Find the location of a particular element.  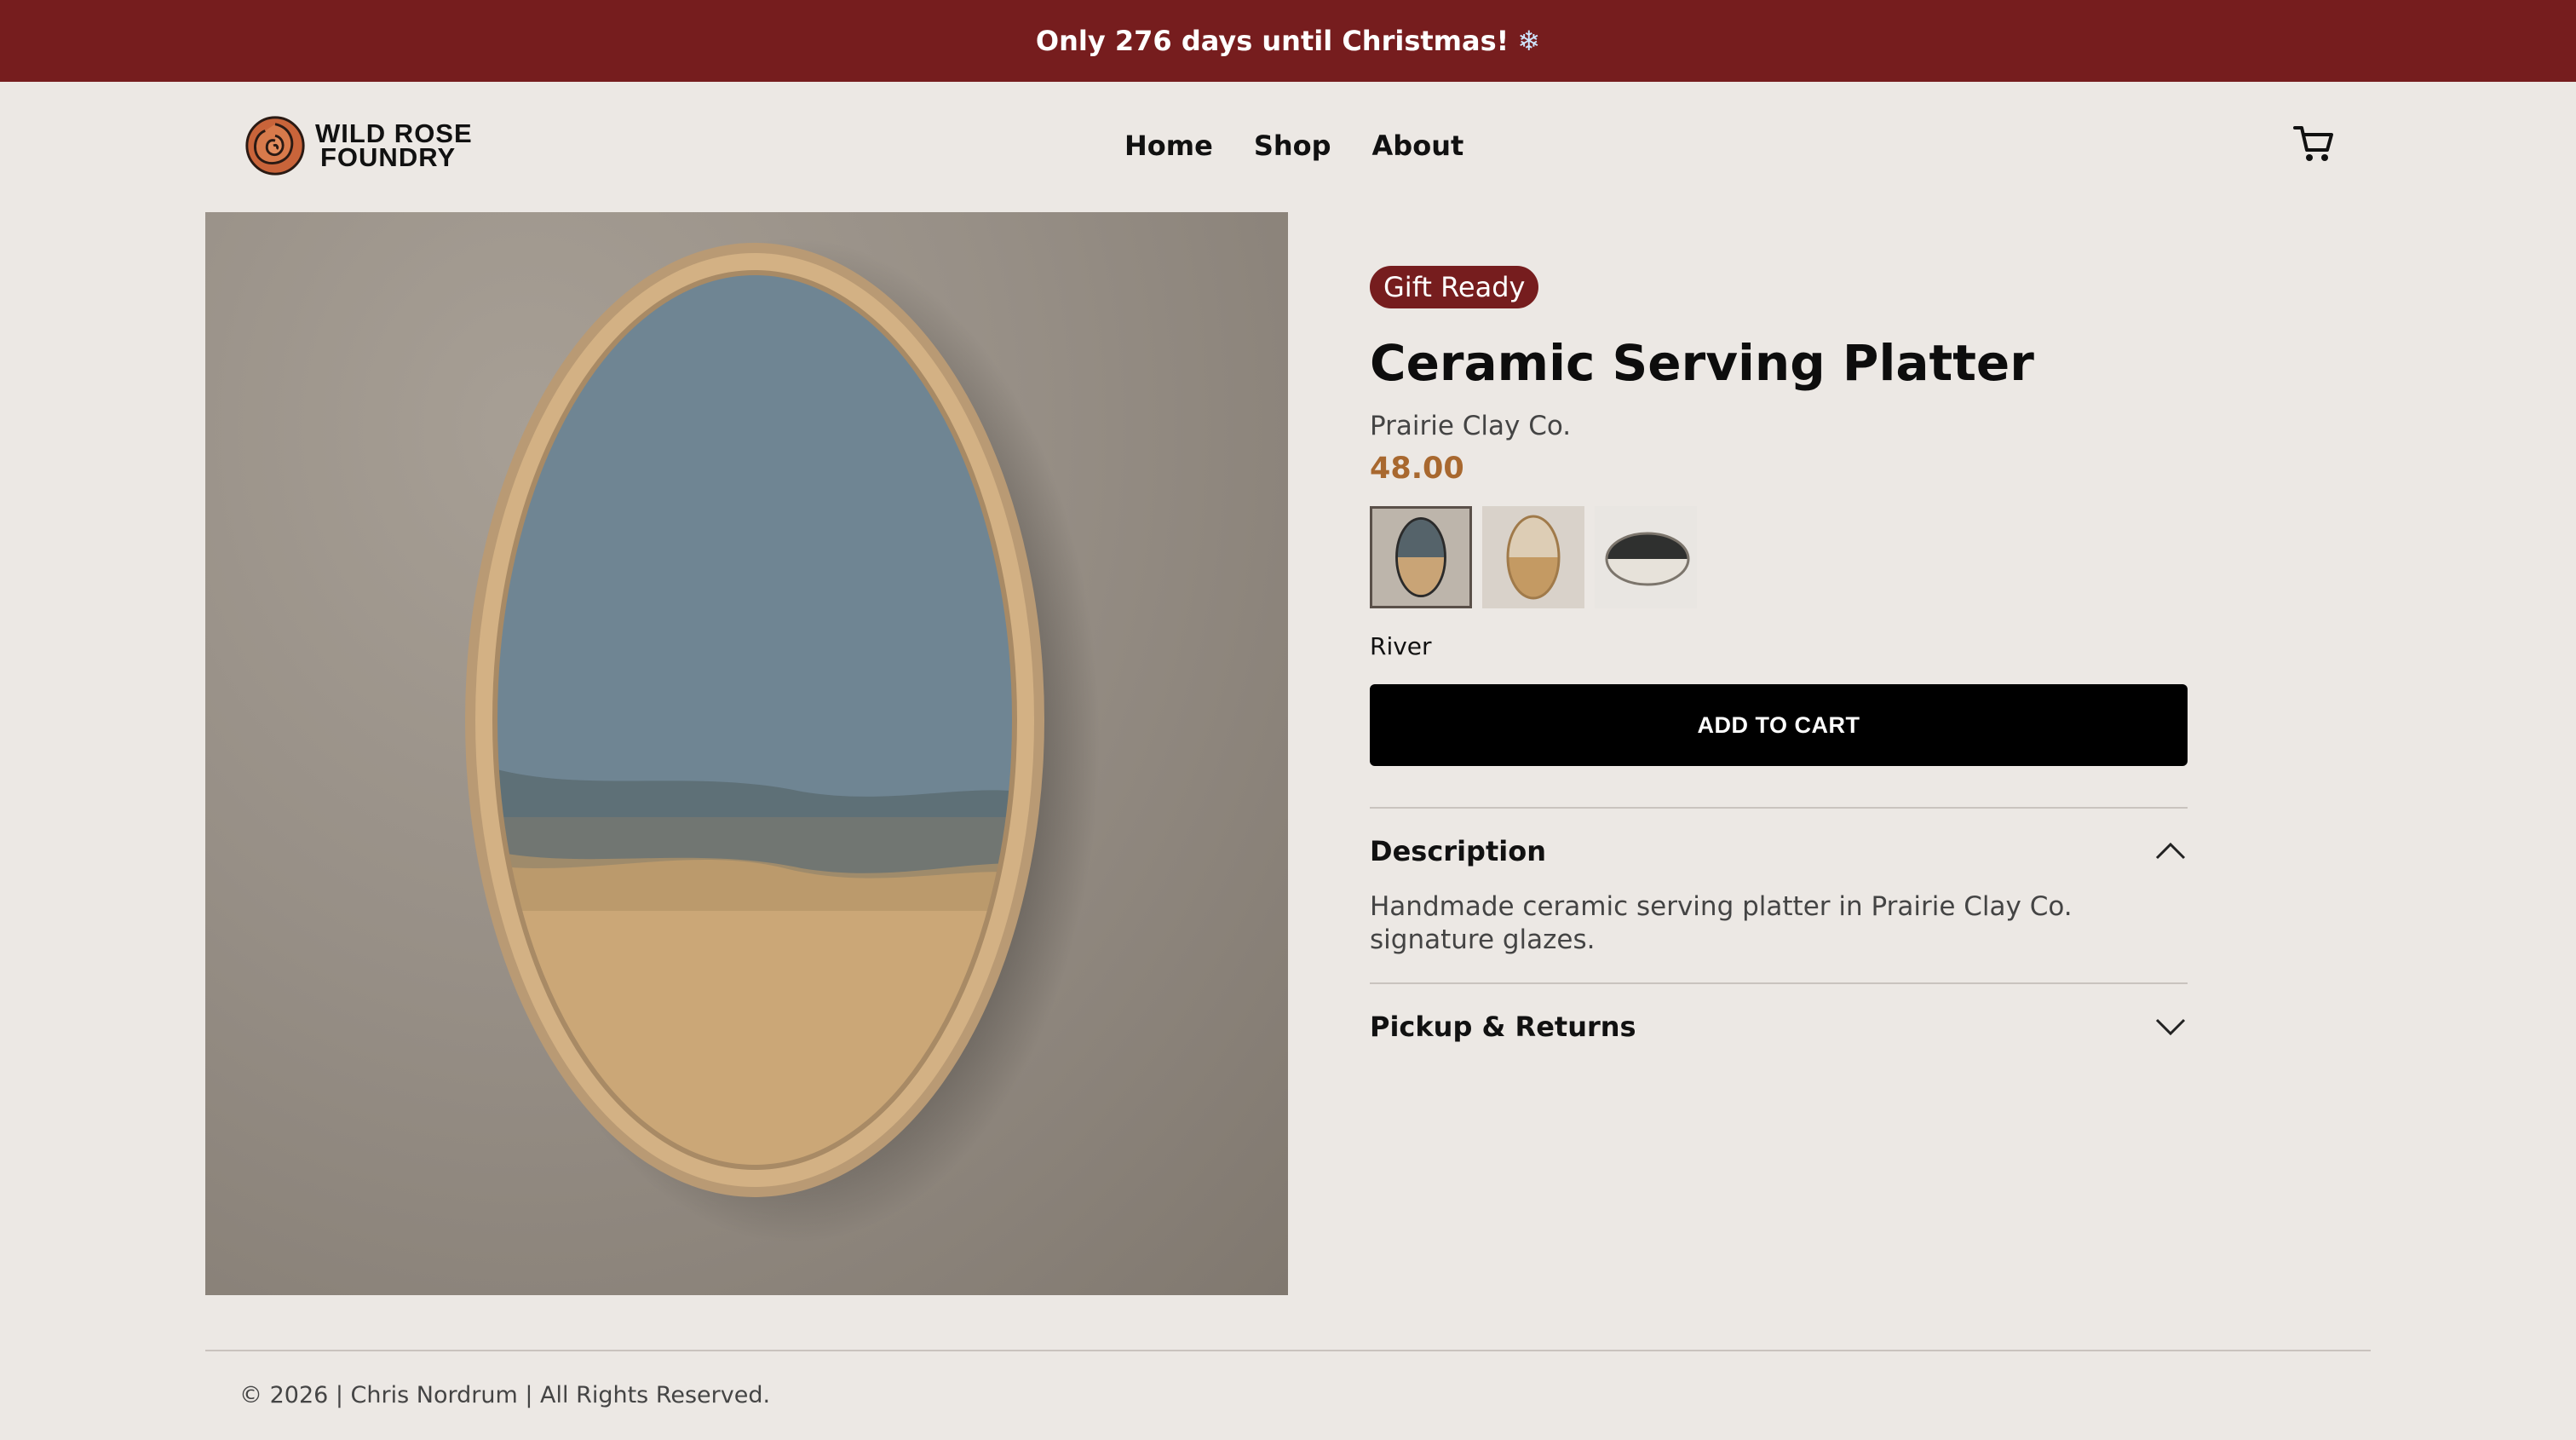

variant-swatches is located at coordinates (1779, 557).